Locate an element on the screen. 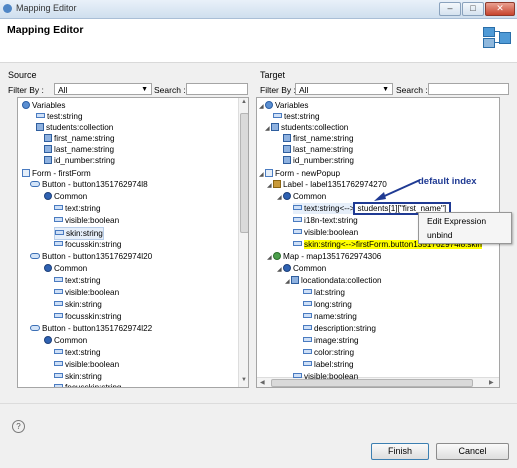 The height and width of the screenshot is (468, 517). source-filter-select: All ▼ is located at coordinates (103, 89).